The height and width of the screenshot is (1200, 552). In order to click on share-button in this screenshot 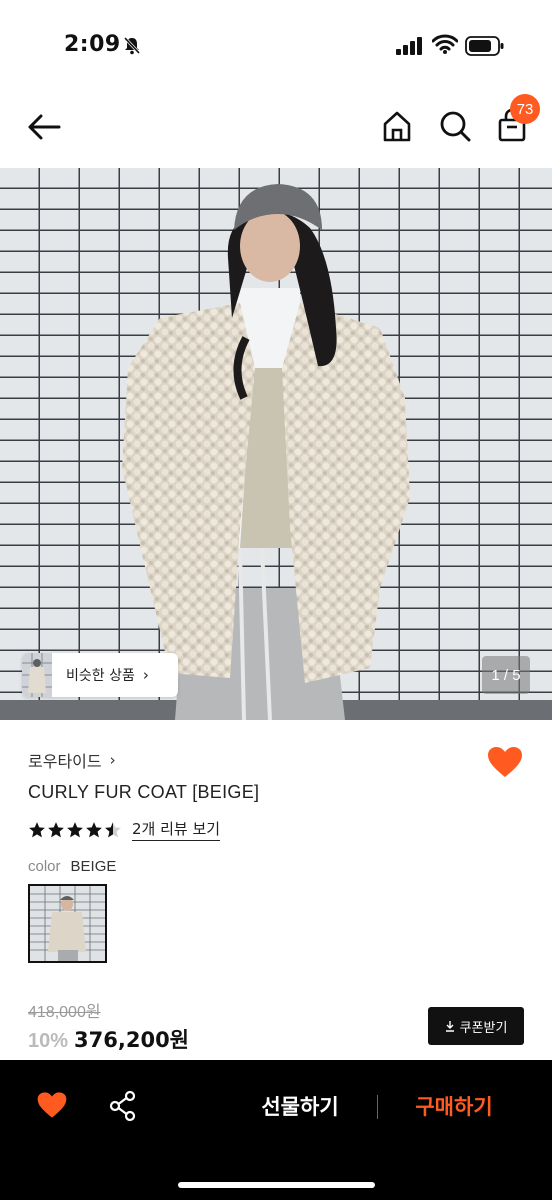, I will do `click(123, 1106)`.